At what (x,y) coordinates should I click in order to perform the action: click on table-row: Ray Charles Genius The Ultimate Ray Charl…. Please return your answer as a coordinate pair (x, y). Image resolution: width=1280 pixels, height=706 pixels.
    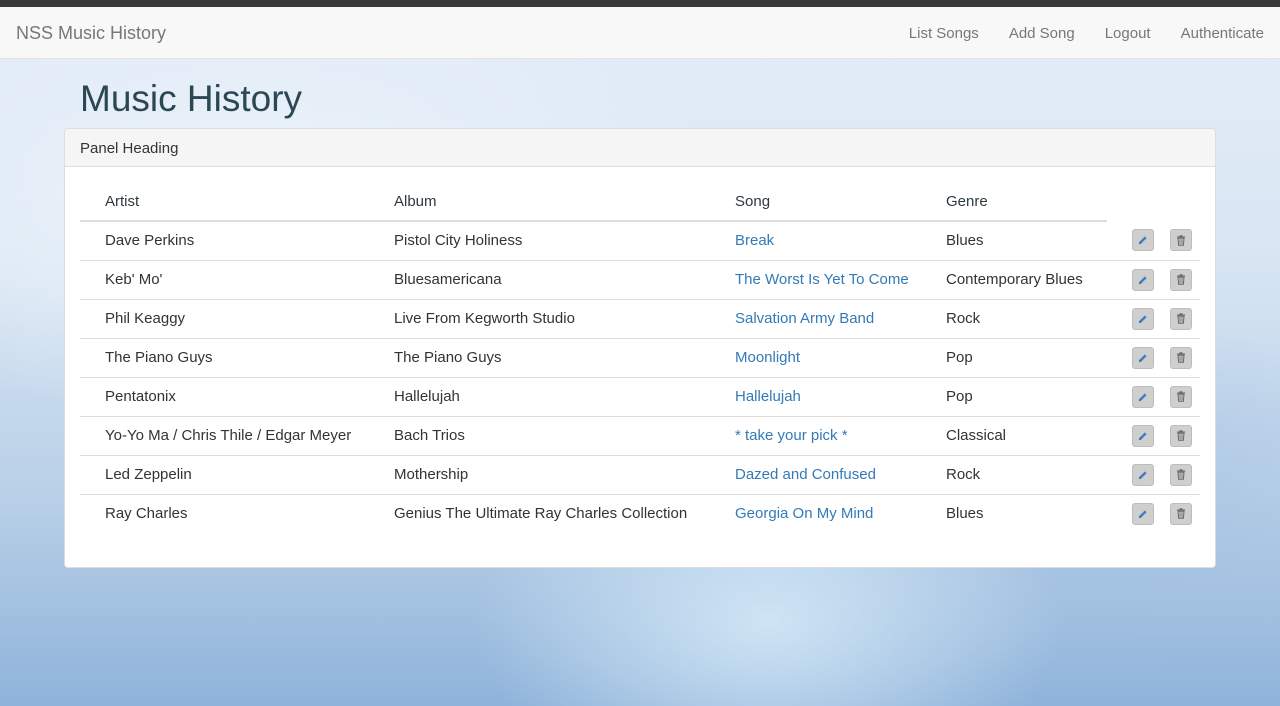
    Looking at the image, I should click on (640, 513).